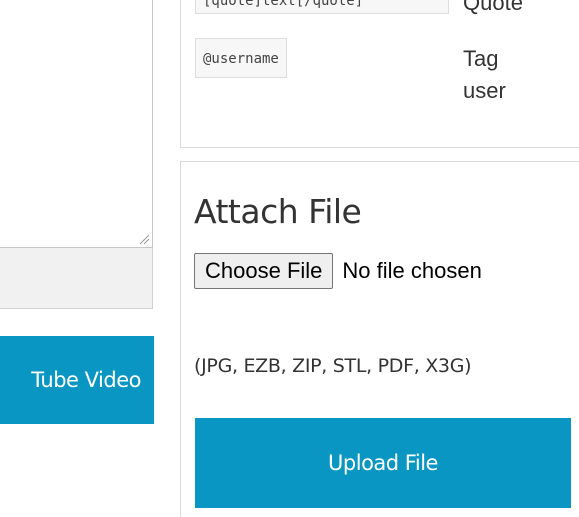  I want to click on upload-button-label: Upload File, so click(383, 463).